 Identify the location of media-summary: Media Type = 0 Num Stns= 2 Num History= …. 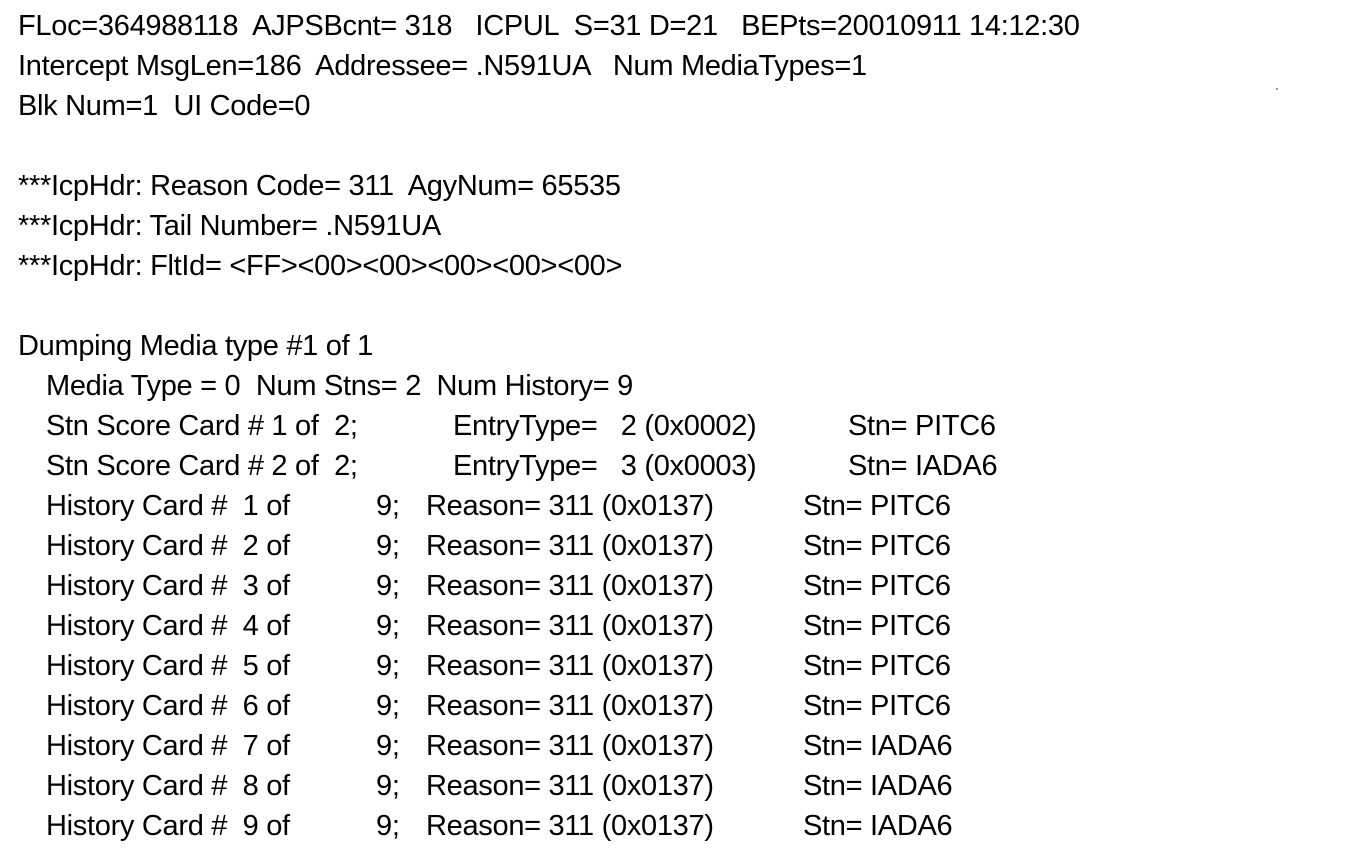
(339, 386).